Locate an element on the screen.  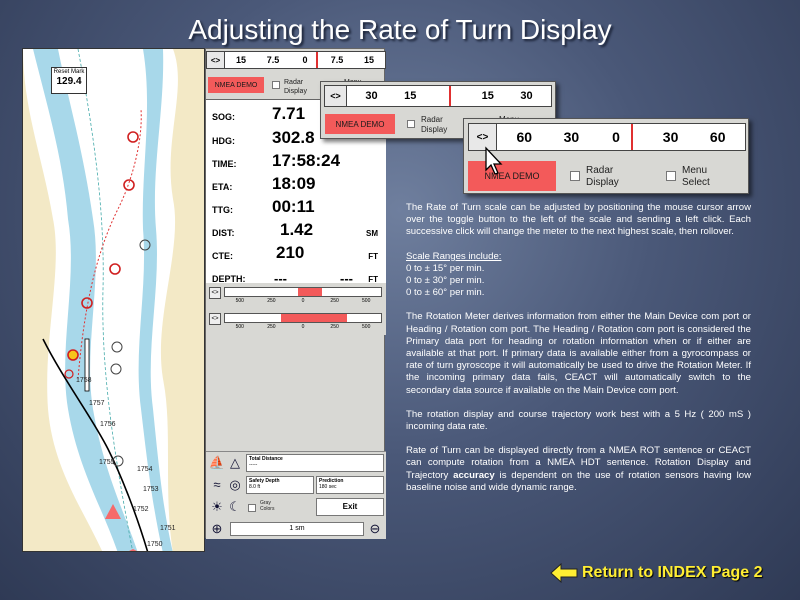
readout-label: DIST: is located at coordinates (223, 233).